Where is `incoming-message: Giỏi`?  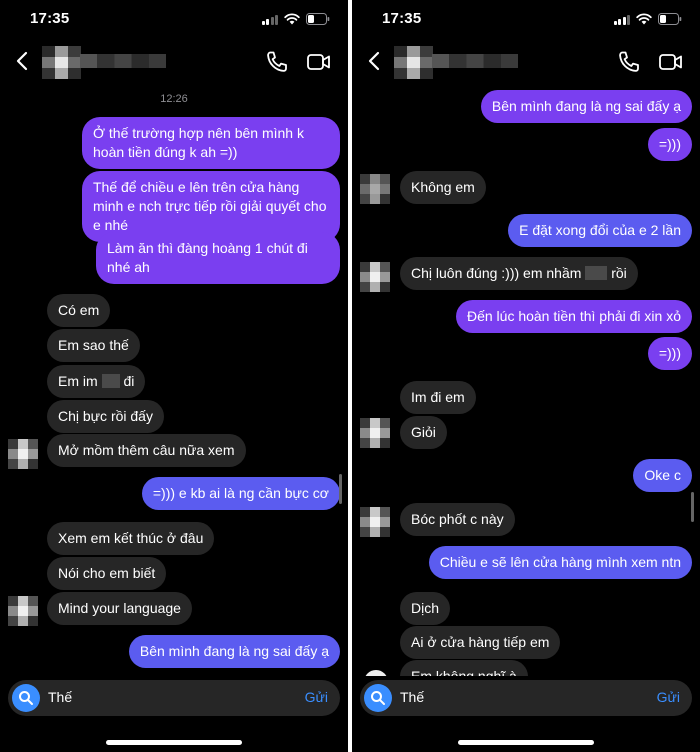 incoming-message: Giỏi is located at coordinates (423, 432).